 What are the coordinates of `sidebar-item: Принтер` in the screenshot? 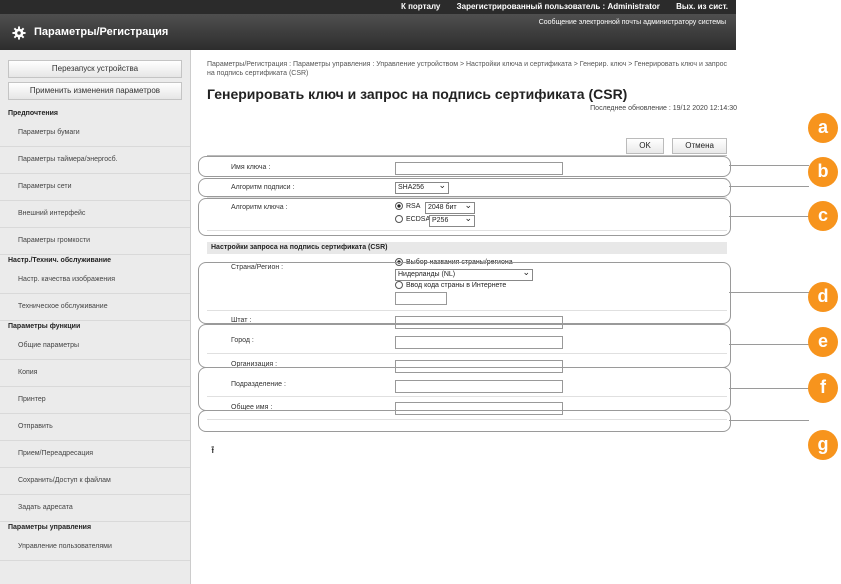 It's located at (95, 400).